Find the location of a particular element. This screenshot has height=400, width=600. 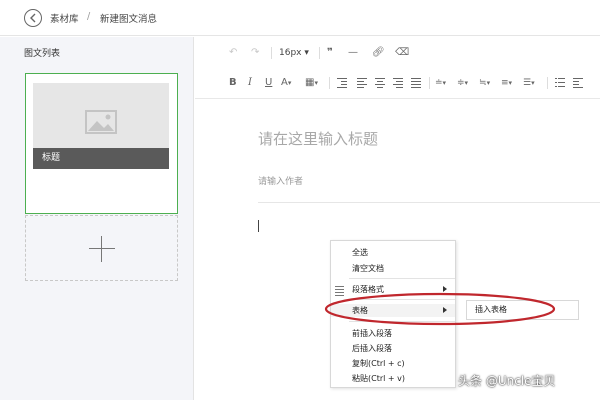

title-input: 请在这里输入标题 is located at coordinates (318, 138).